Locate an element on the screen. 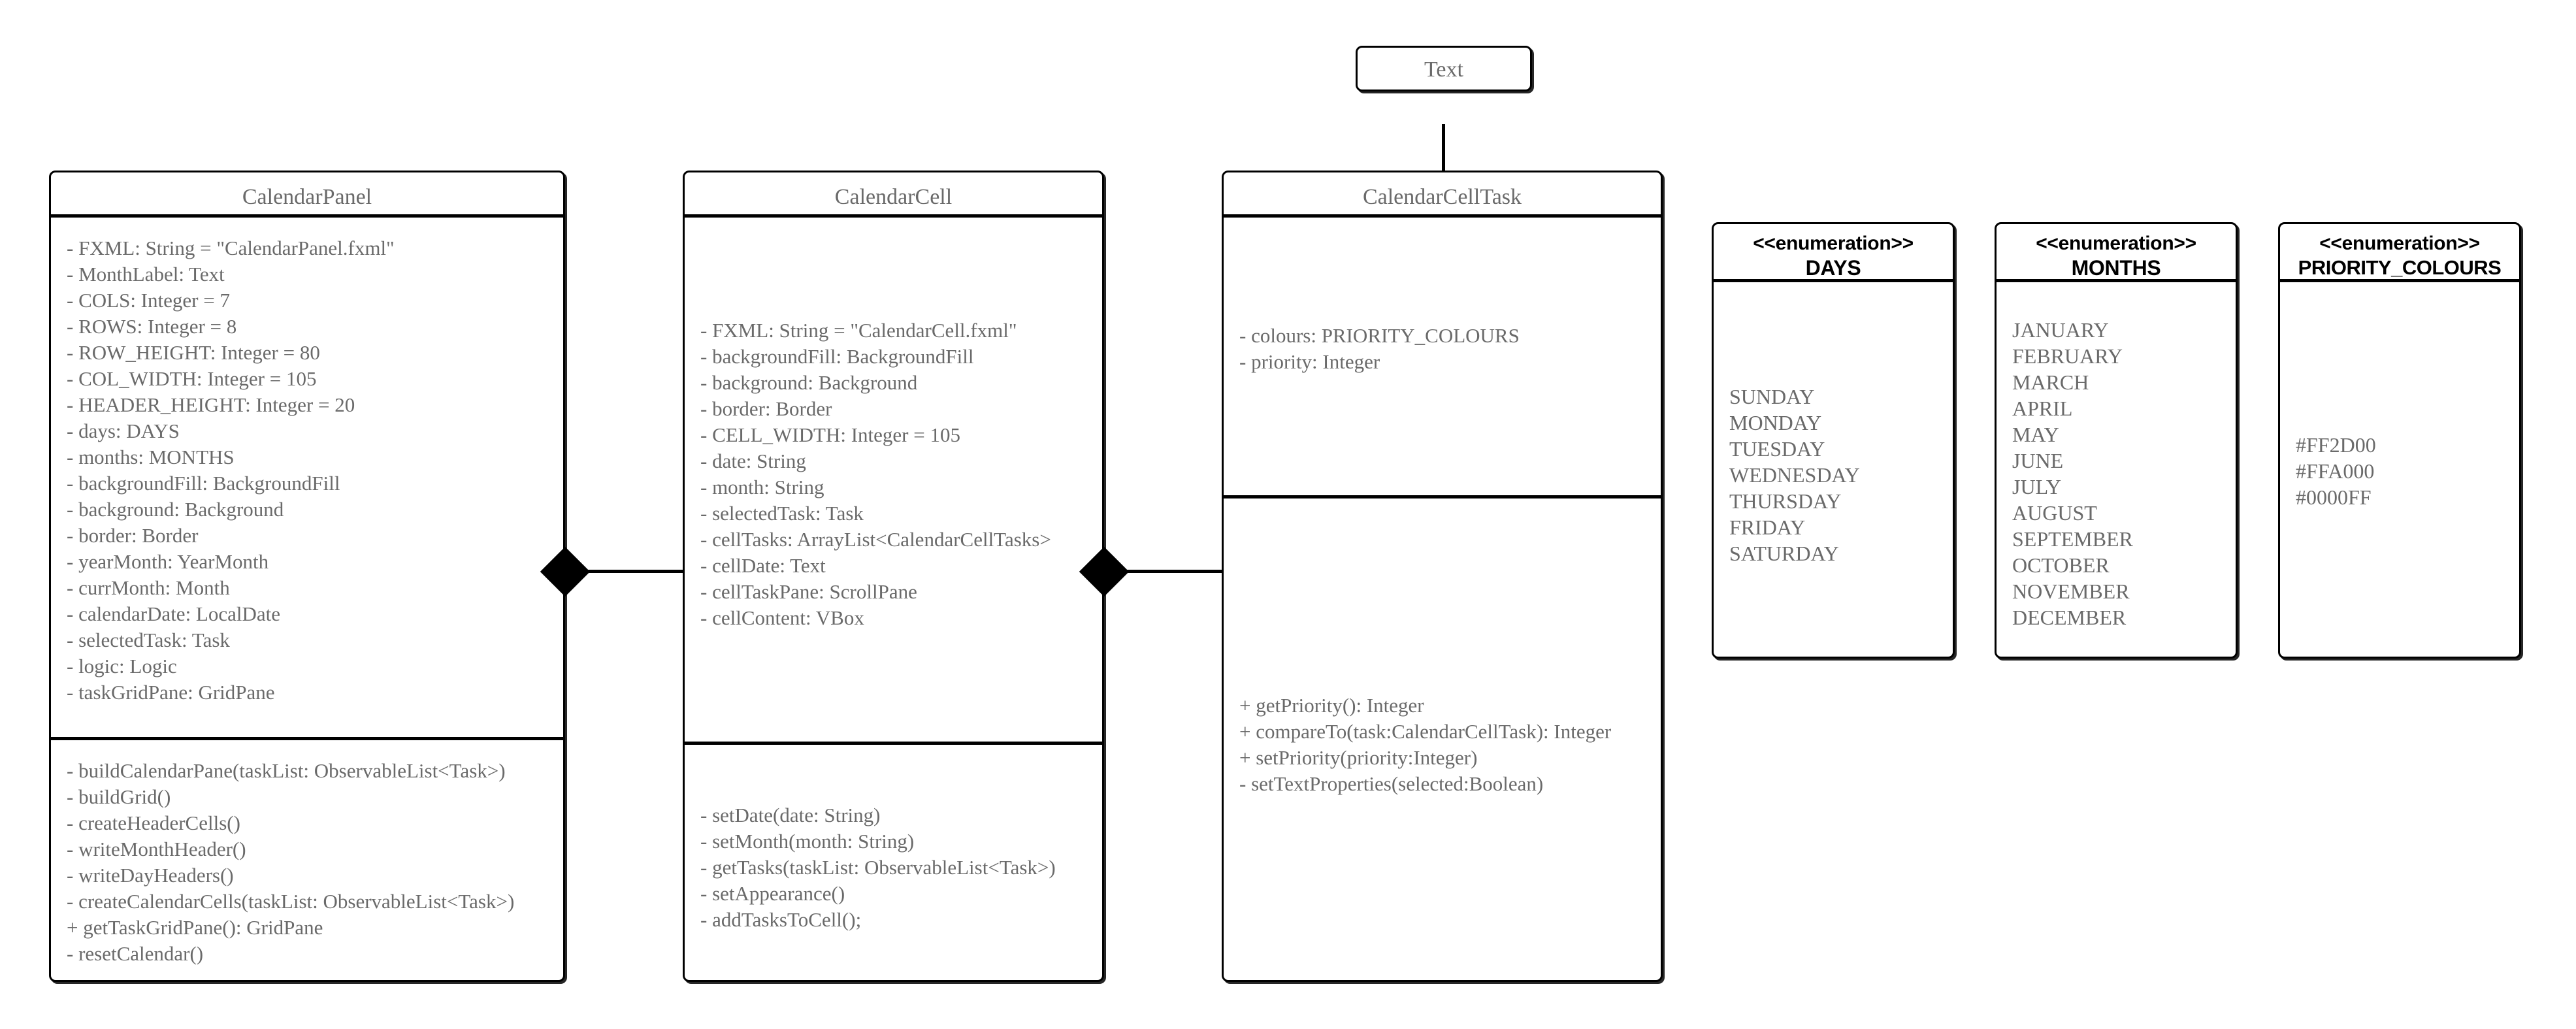  enum-values-compartment-priority-colours: #FF2D00 #FFA000 #0000FF is located at coordinates (2399, 471).